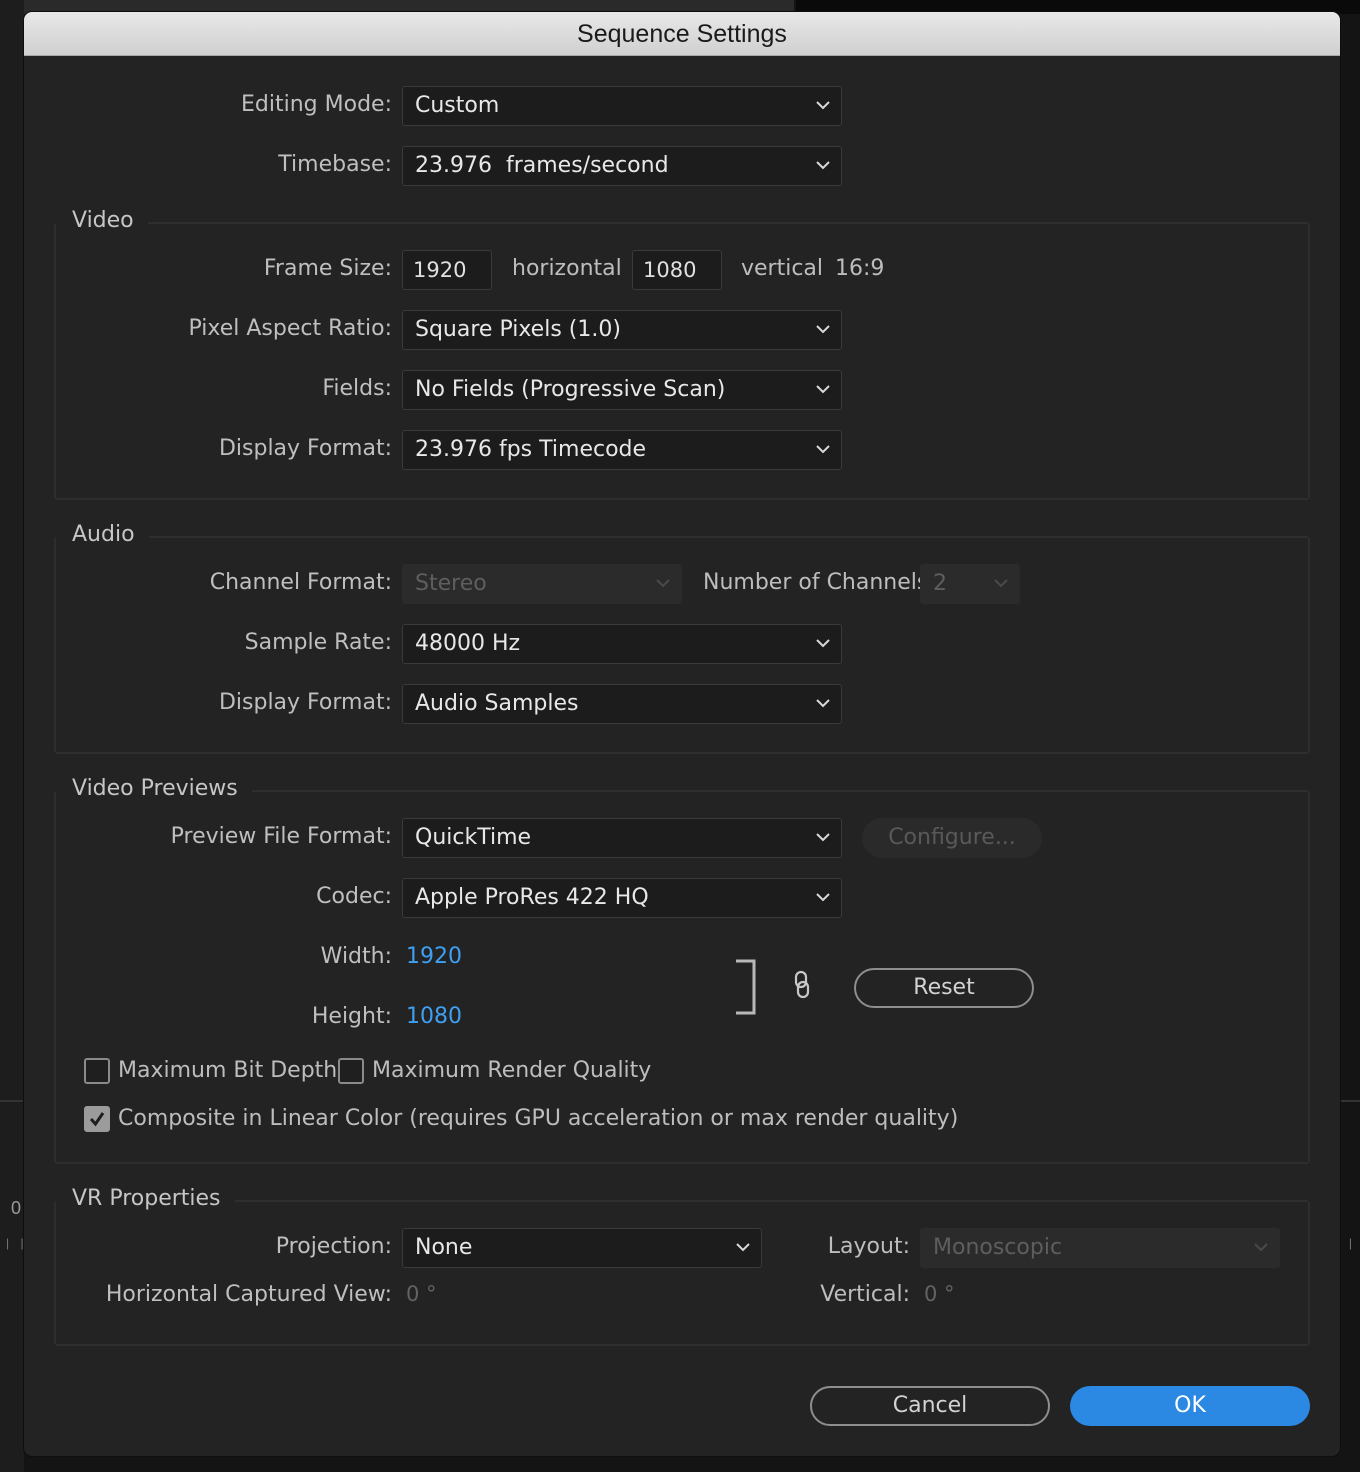 The width and height of the screenshot is (1360, 1472). Describe the element at coordinates (473, 837) in the screenshot. I see `preview-file-format-value: QuickTime` at that location.